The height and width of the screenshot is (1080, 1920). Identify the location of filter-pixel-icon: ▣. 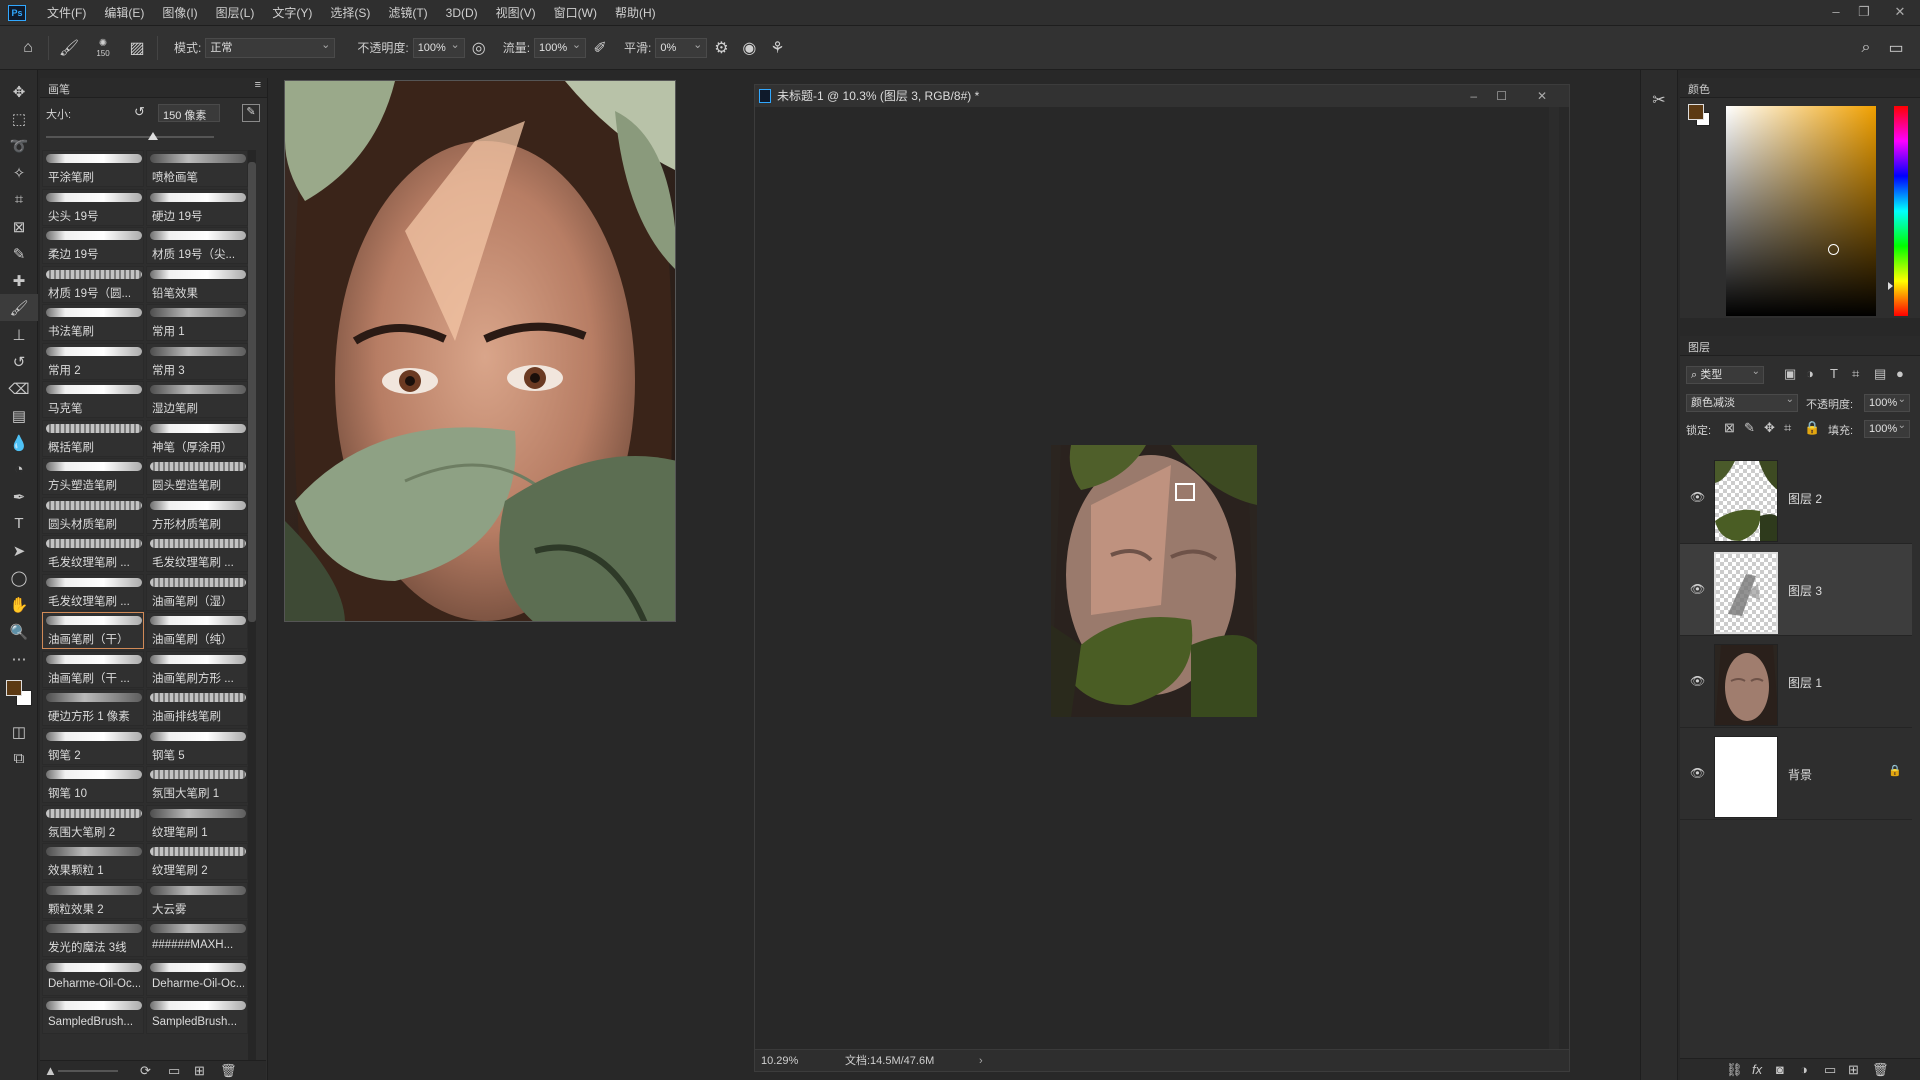
(1790, 374).